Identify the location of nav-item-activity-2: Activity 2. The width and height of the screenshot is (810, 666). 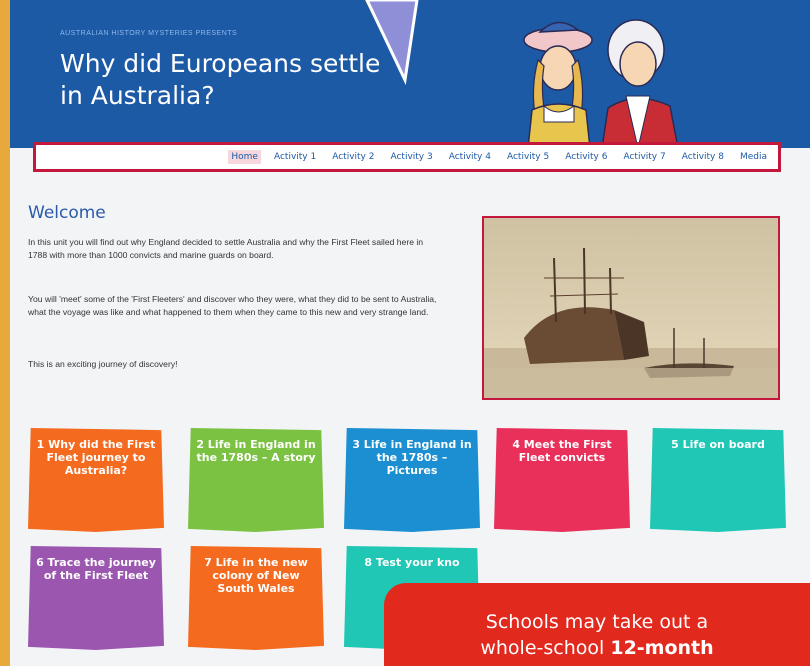
(353, 157).